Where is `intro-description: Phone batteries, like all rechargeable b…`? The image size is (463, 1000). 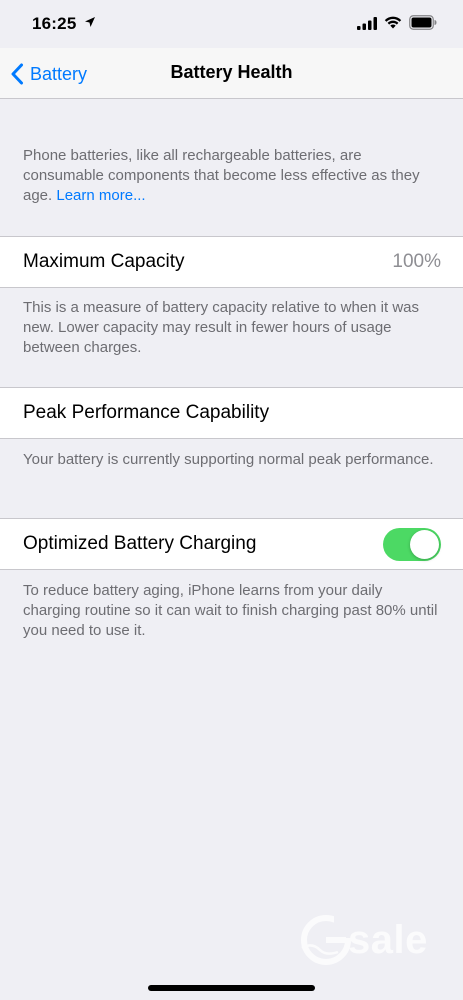
intro-description: Phone batteries, like all rechargeable b… is located at coordinates (233, 176).